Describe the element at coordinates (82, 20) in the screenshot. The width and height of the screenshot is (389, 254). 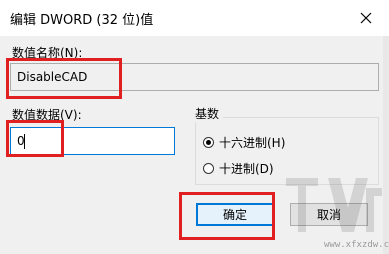
I see `dialog-title: 编辑 DWORD (32 位)值` at that location.